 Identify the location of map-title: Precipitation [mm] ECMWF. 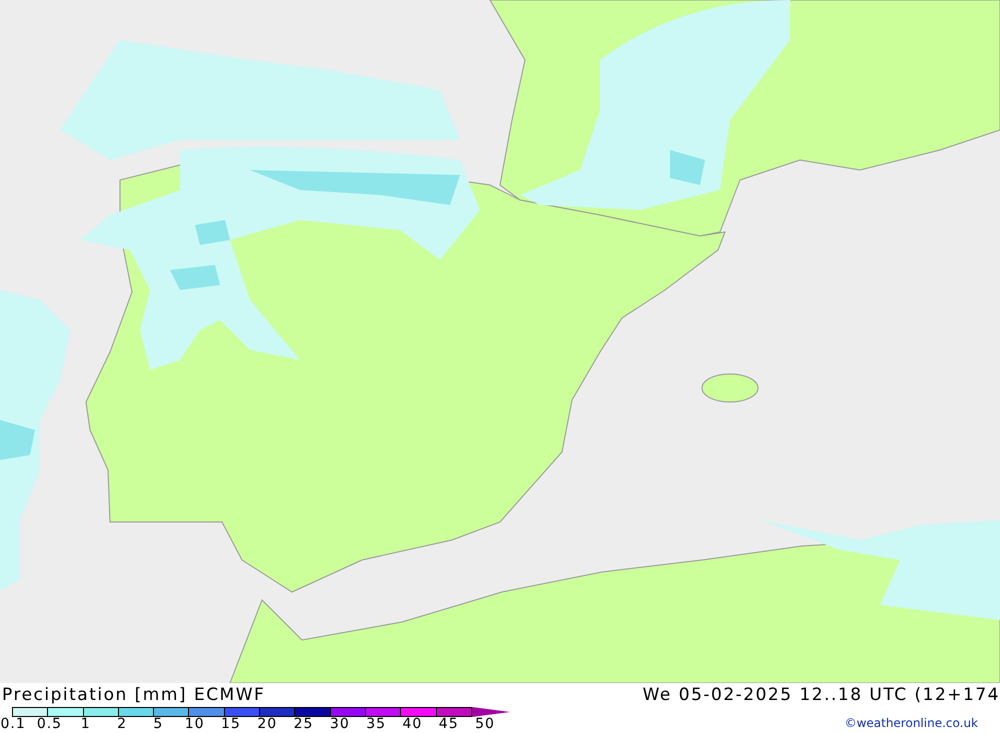
(134, 695).